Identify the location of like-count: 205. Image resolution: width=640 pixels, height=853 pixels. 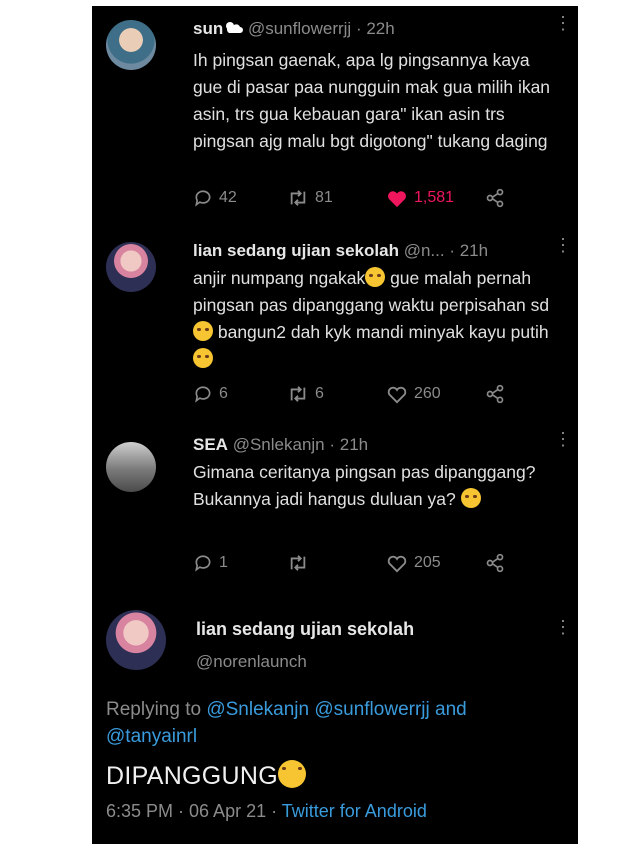
(427, 562).